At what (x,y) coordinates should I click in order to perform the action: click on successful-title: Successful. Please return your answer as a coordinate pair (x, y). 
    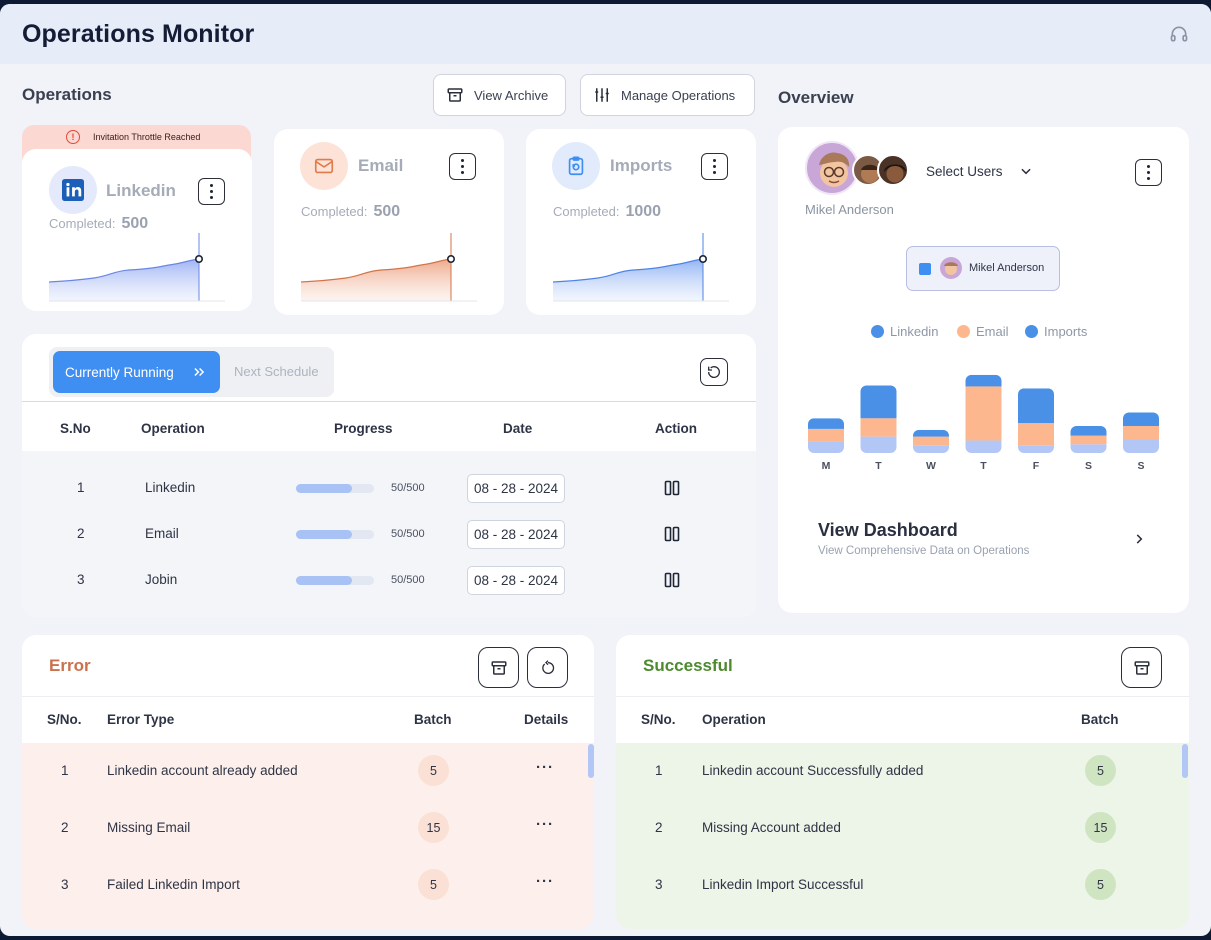
    Looking at the image, I should click on (688, 665).